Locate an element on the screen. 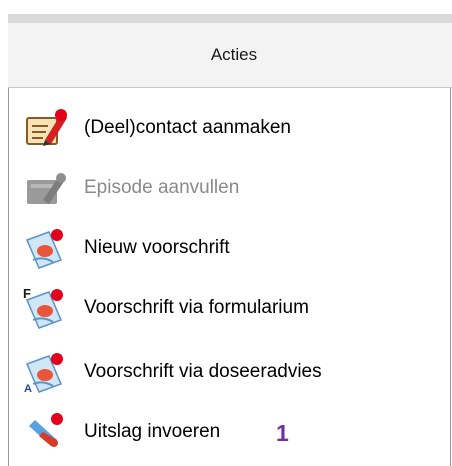 The image size is (452, 466). action-label: Uitslag invoeren is located at coordinates (152, 431).